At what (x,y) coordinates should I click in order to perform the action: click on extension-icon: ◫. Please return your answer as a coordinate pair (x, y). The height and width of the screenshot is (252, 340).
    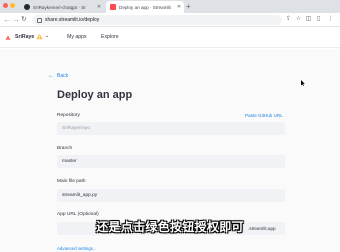
    Looking at the image, I should click on (308, 19).